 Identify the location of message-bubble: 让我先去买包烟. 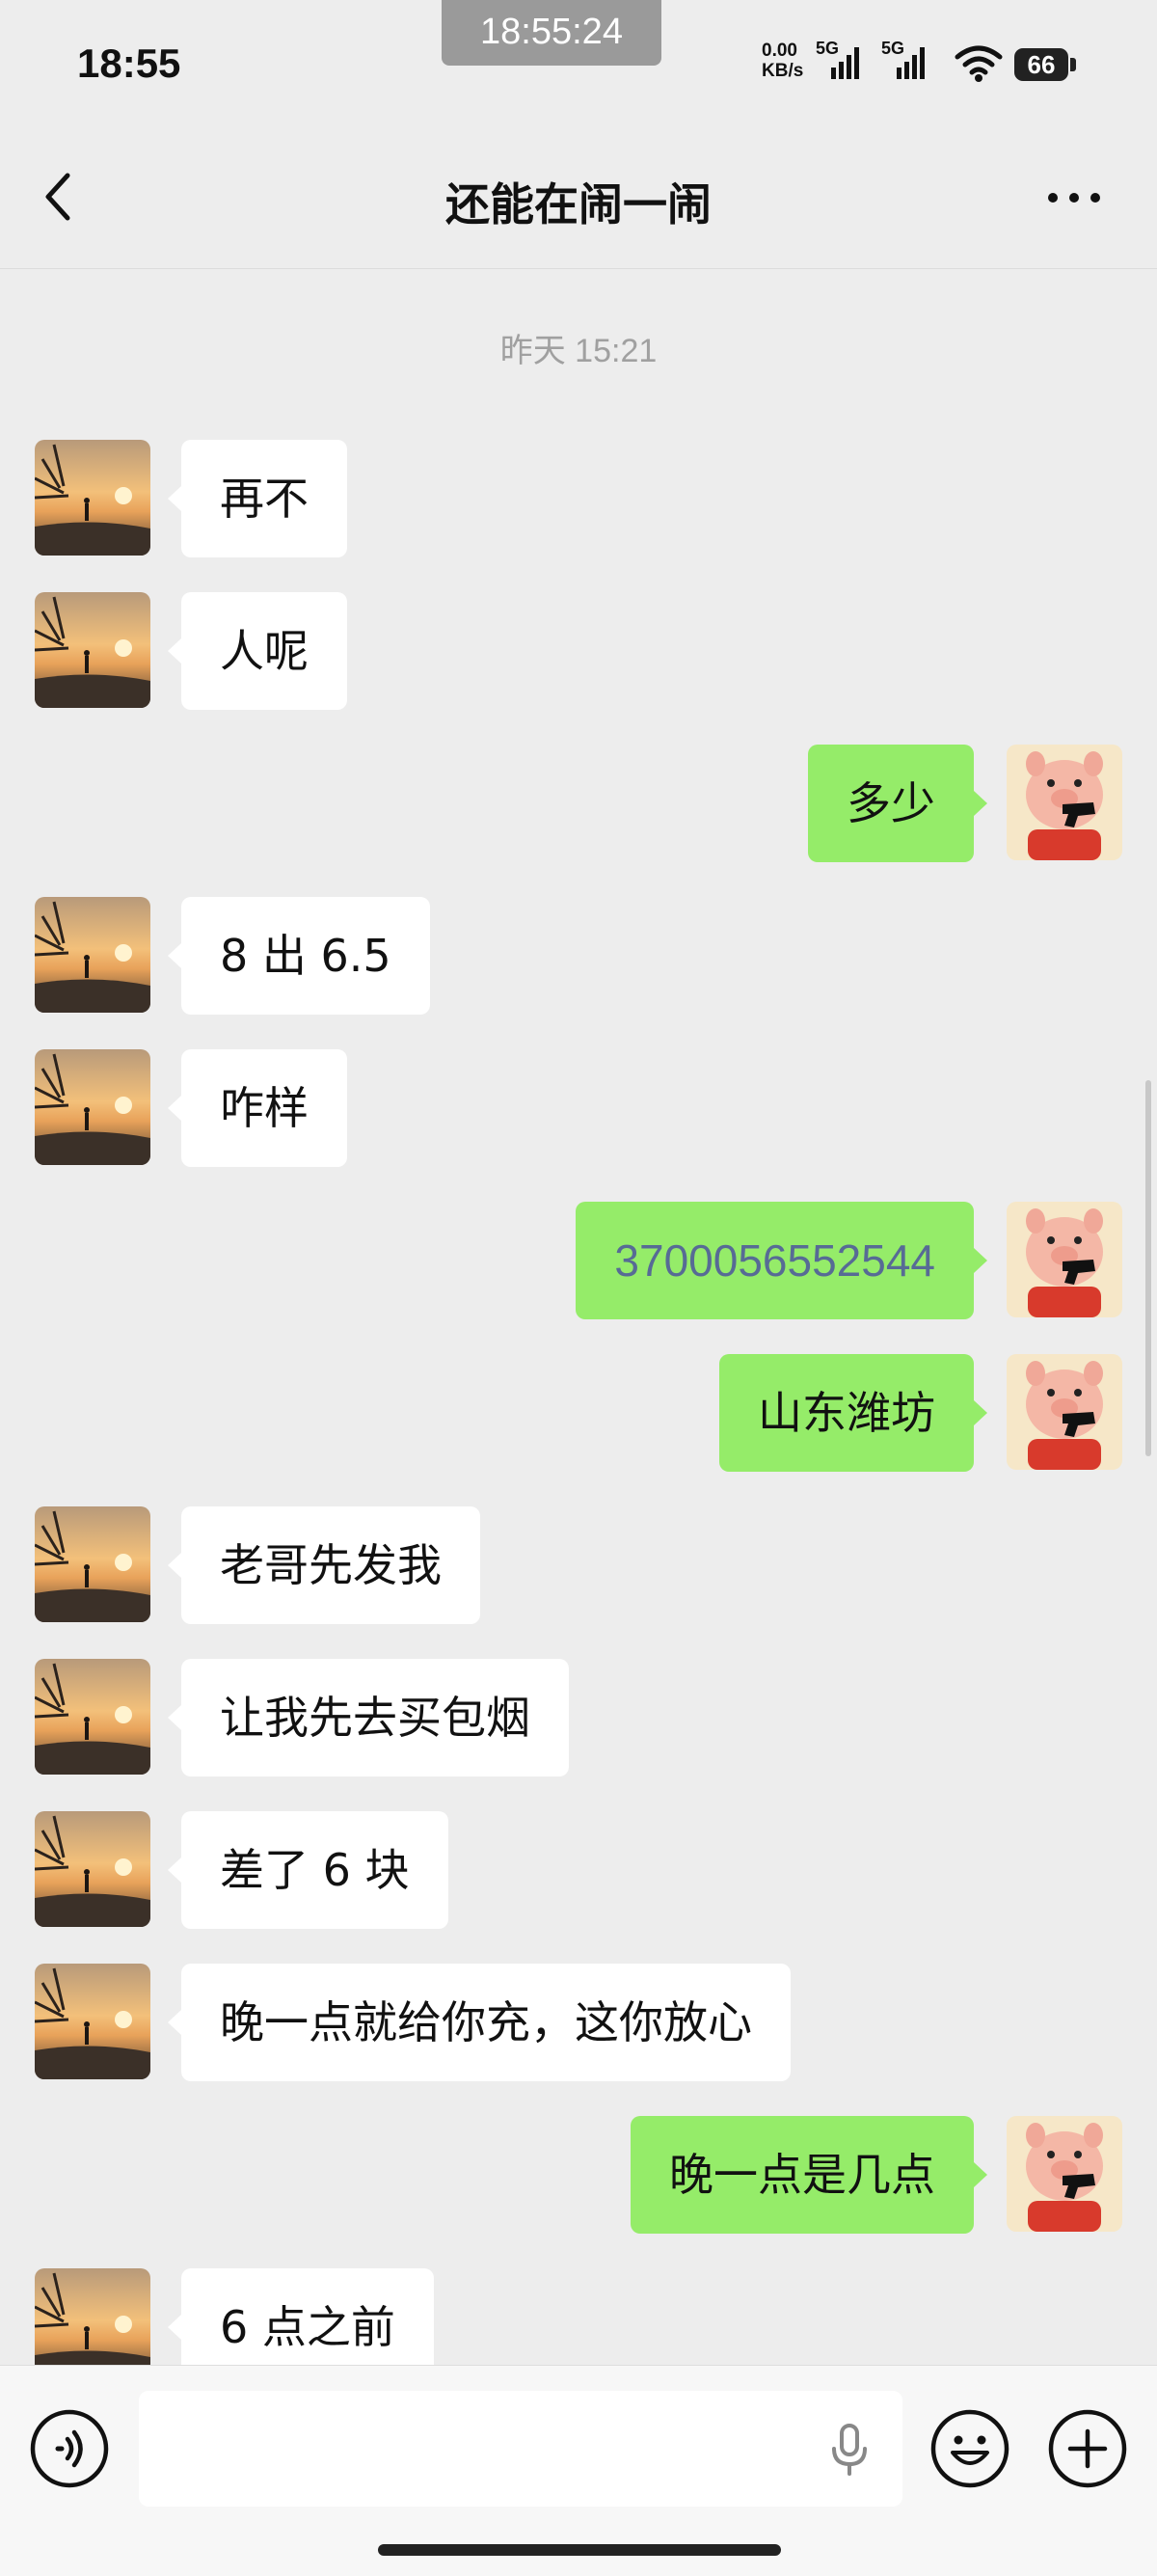
(368, 1717).